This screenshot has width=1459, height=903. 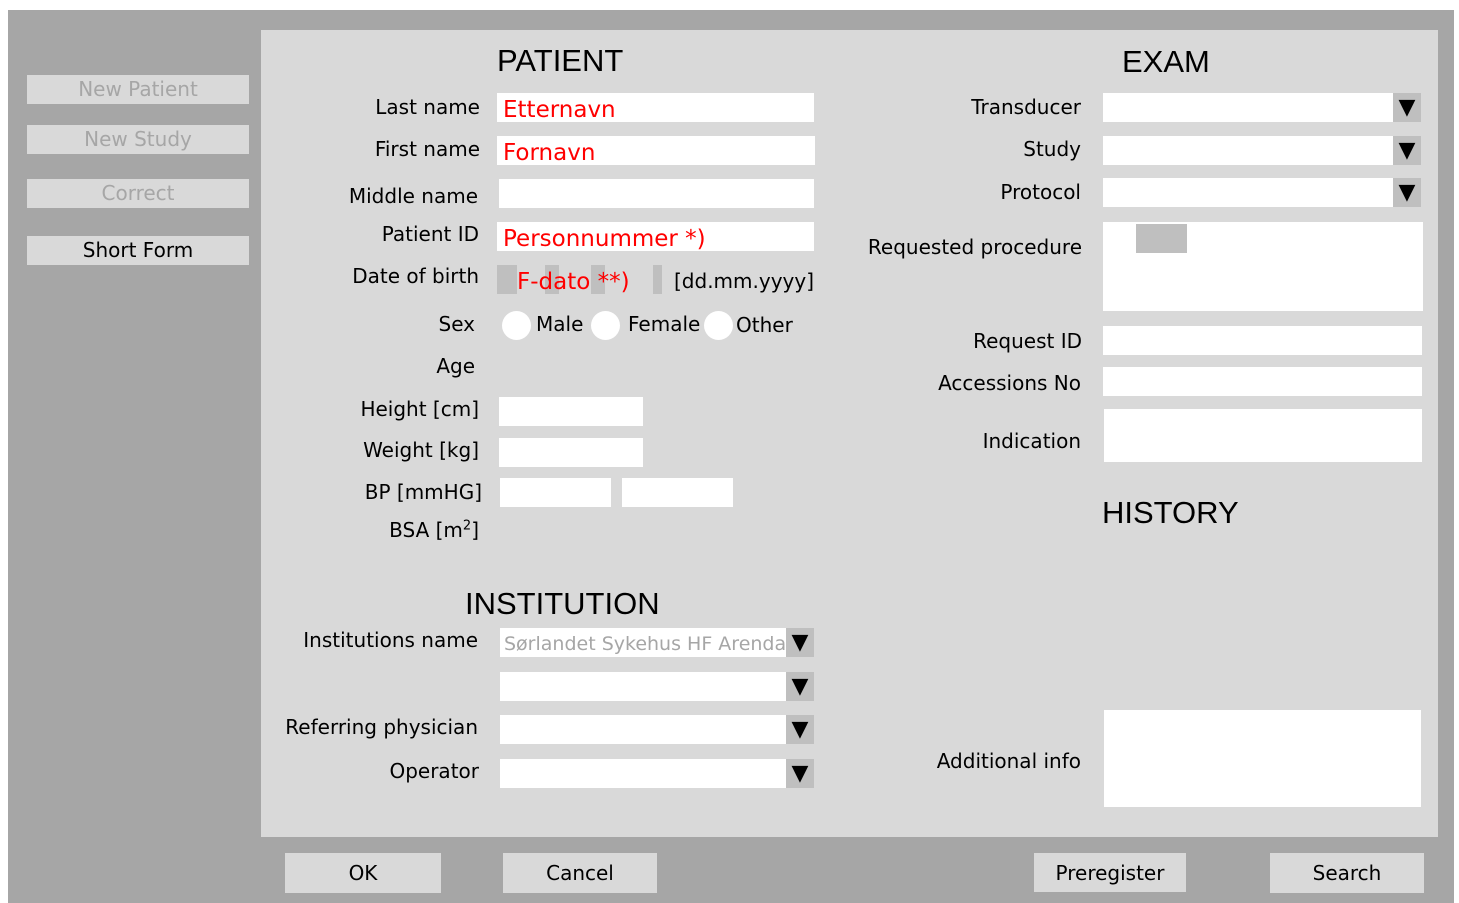 I want to click on request-id-label: Request ID, so click(x=1027, y=341).